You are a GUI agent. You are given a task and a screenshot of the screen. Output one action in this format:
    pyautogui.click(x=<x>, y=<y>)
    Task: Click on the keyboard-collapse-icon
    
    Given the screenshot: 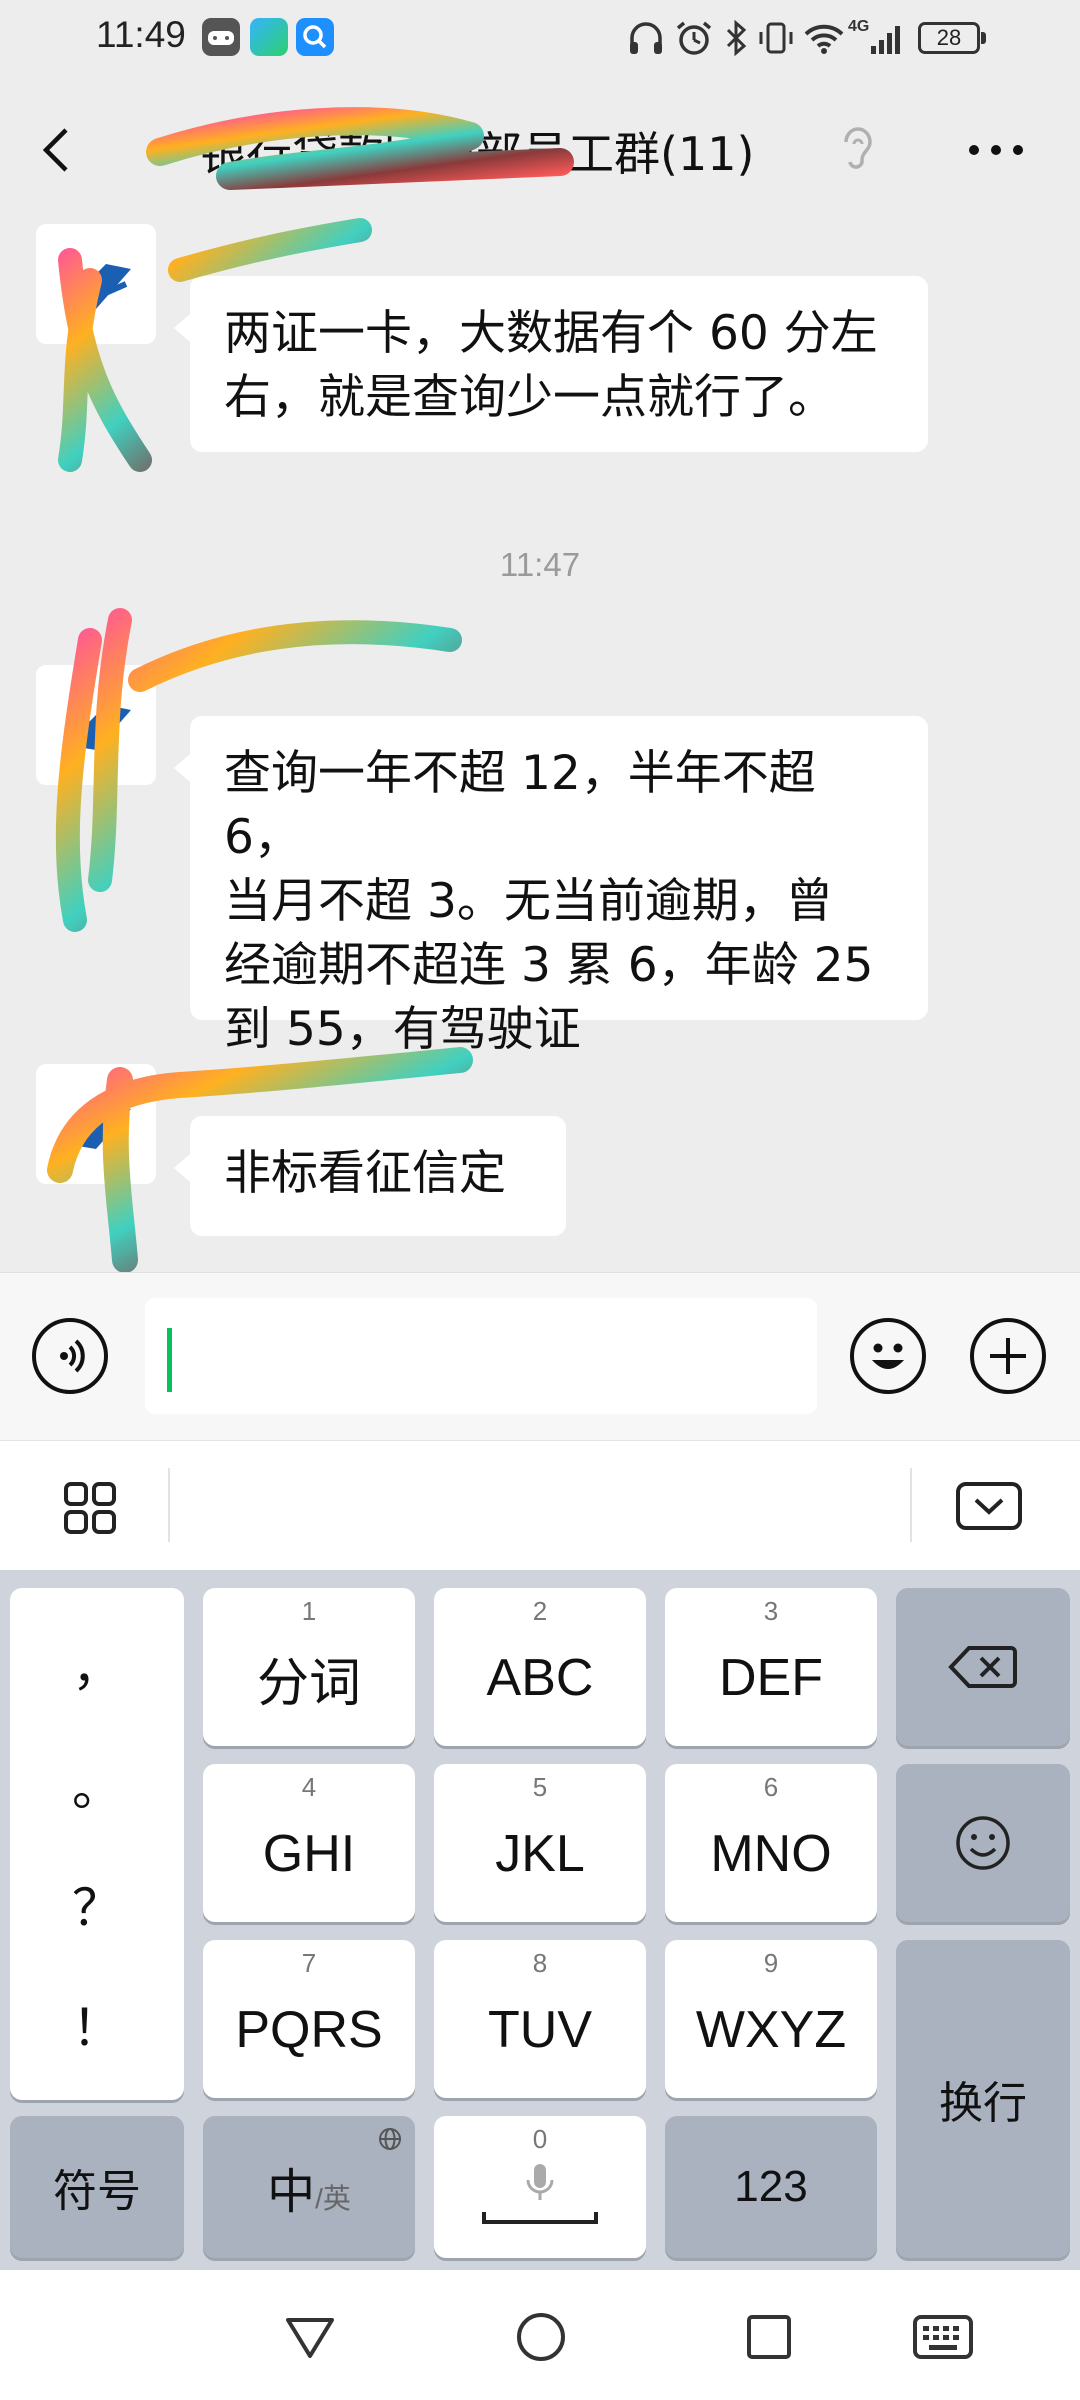 What is the action you would take?
    pyautogui.click(x=989, y=1506)
    